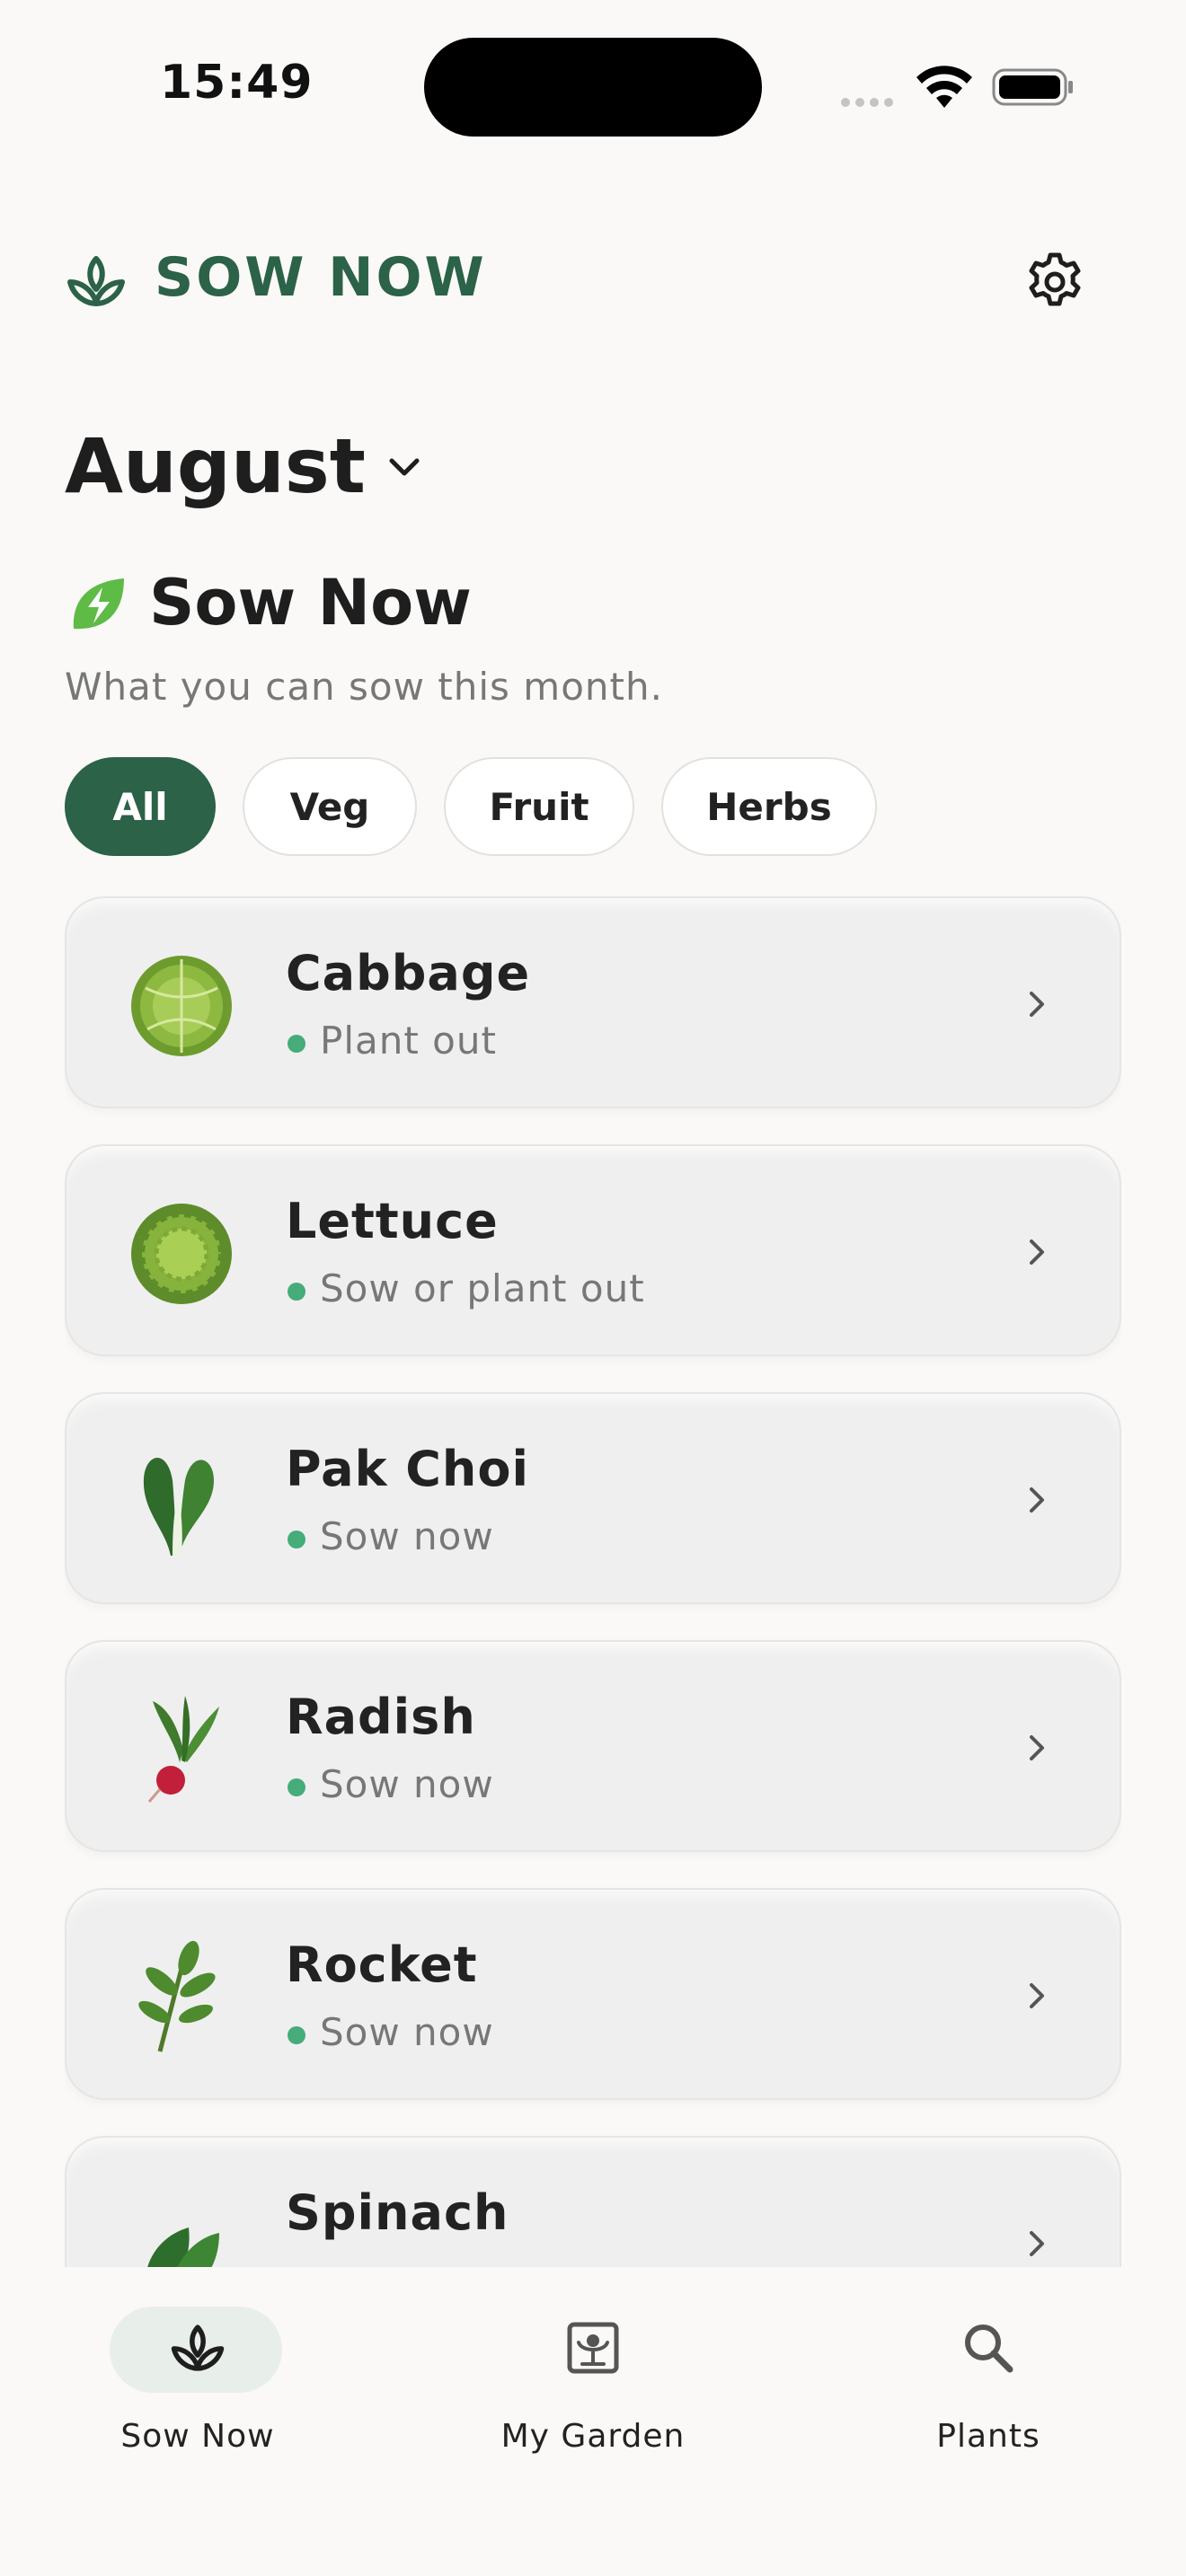  What do you see at coordinates (539, 806) in the screenshot?
I see `filter-chip-fruit: Fruit` at bounding box center [539, 806].